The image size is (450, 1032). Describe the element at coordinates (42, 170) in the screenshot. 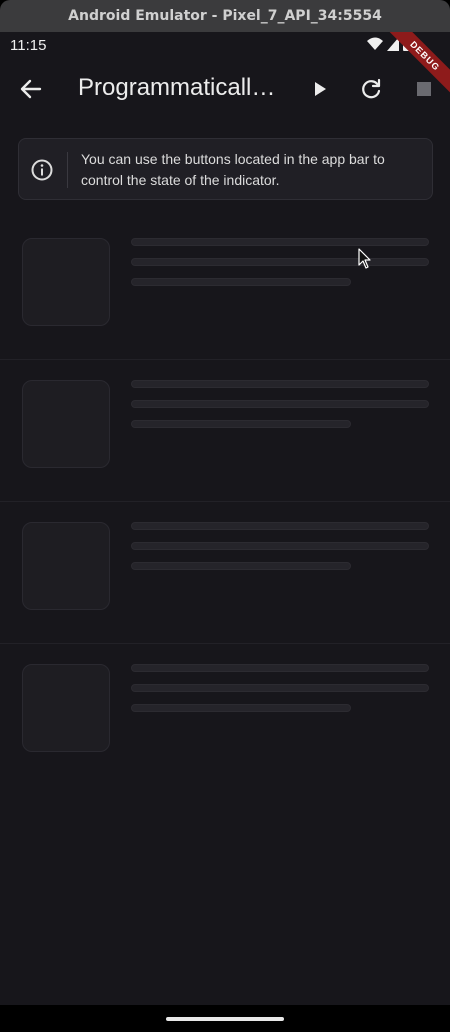

I see `info-icon` at that location.